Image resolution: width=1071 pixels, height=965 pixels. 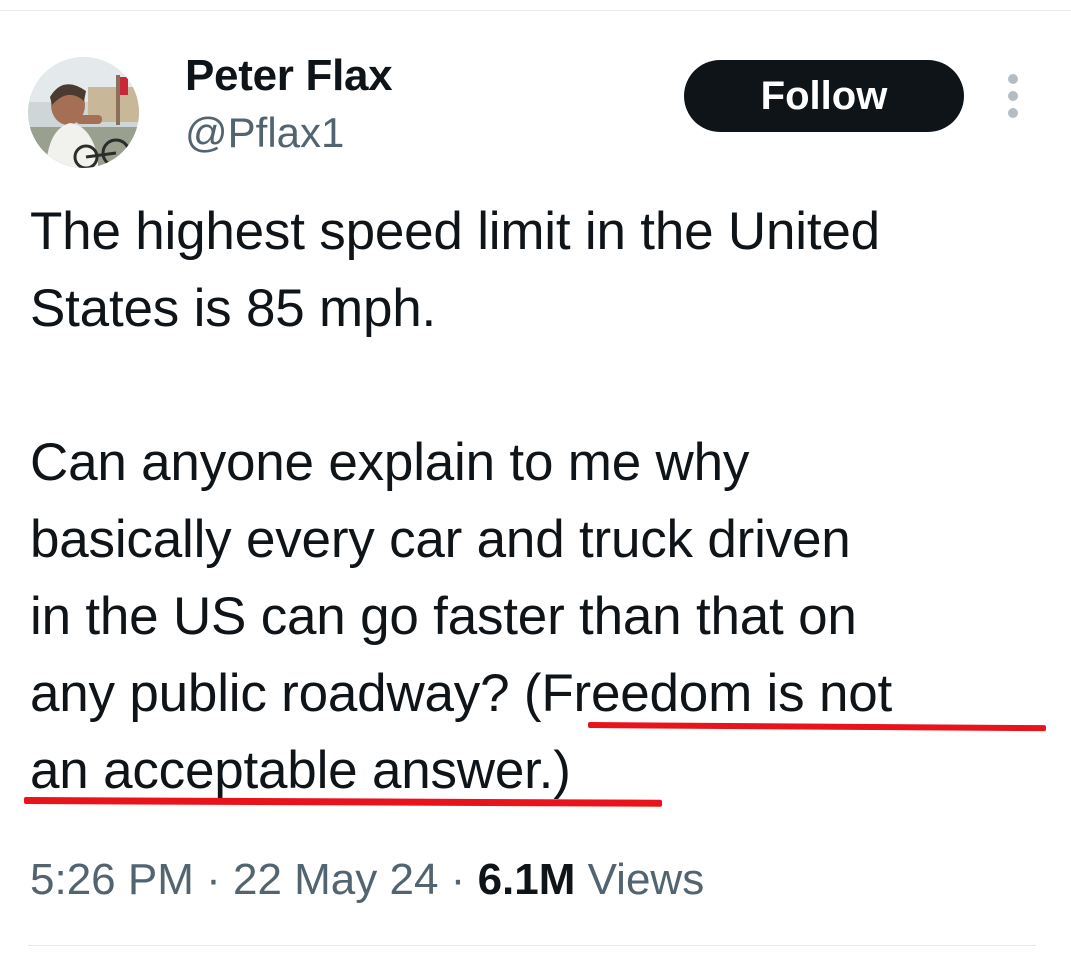 I want to click on avatar-photo, so click(x=83, y=112).